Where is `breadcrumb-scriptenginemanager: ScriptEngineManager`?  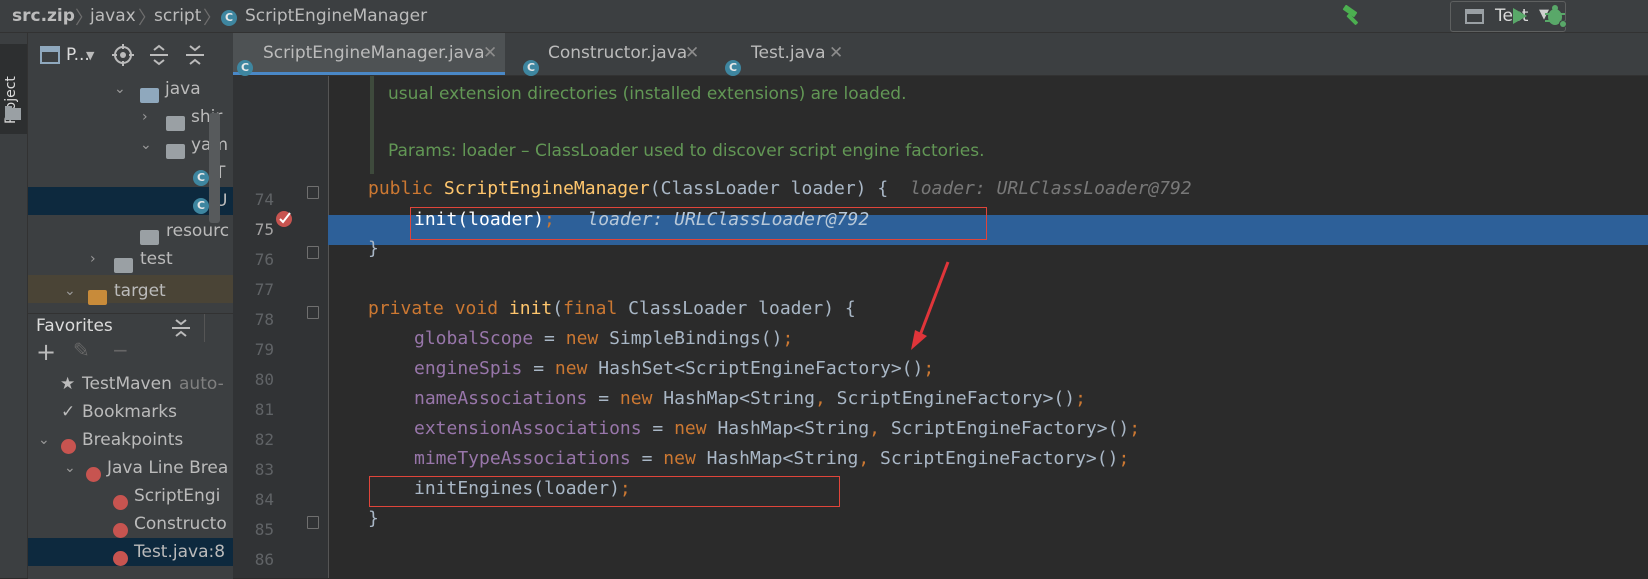
breadcrumb-scriptenginemanager: ScriptEngineManager is located at coordinates (336, 16).